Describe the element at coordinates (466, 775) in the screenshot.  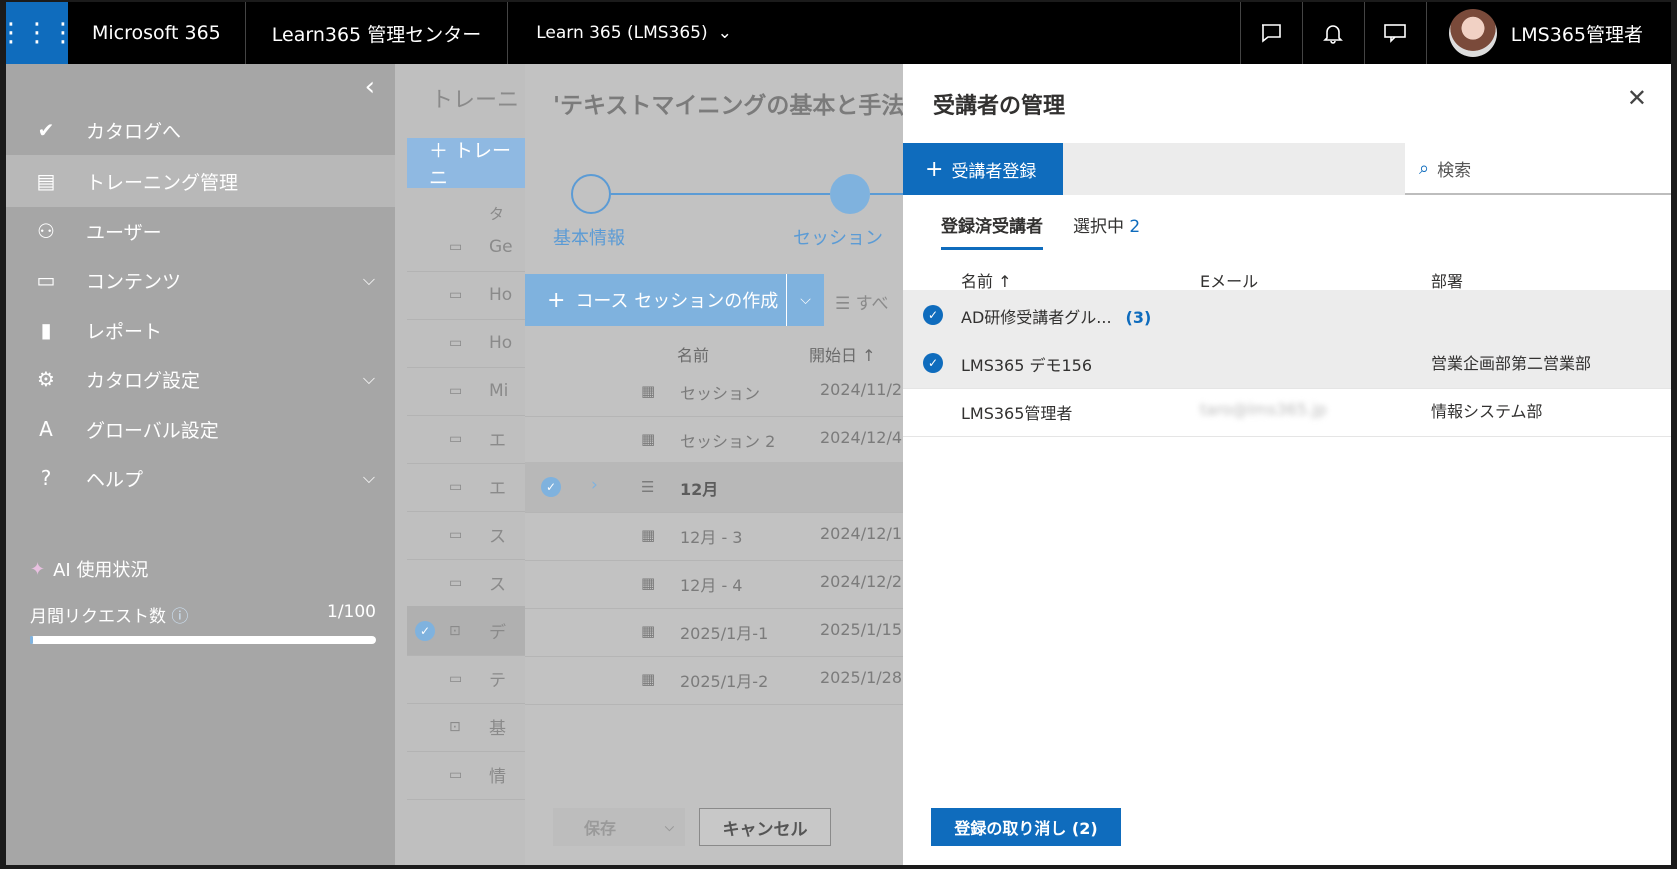
I see `list-item: ▭ 情` at that location.